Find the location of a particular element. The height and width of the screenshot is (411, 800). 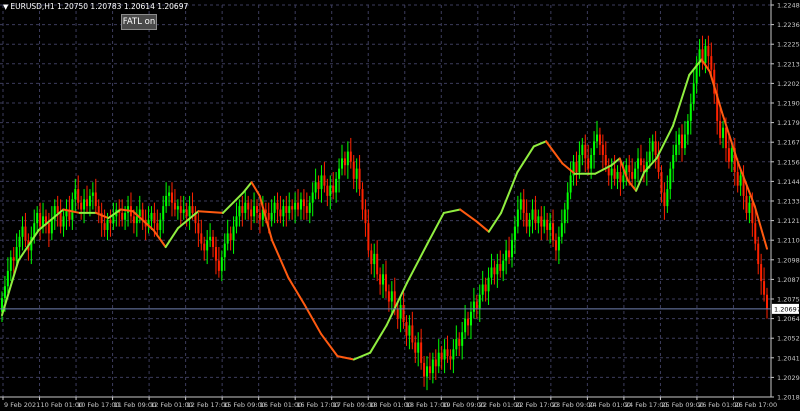

fatl-toggle-button: FATL on is located at coordinates (139, 22).